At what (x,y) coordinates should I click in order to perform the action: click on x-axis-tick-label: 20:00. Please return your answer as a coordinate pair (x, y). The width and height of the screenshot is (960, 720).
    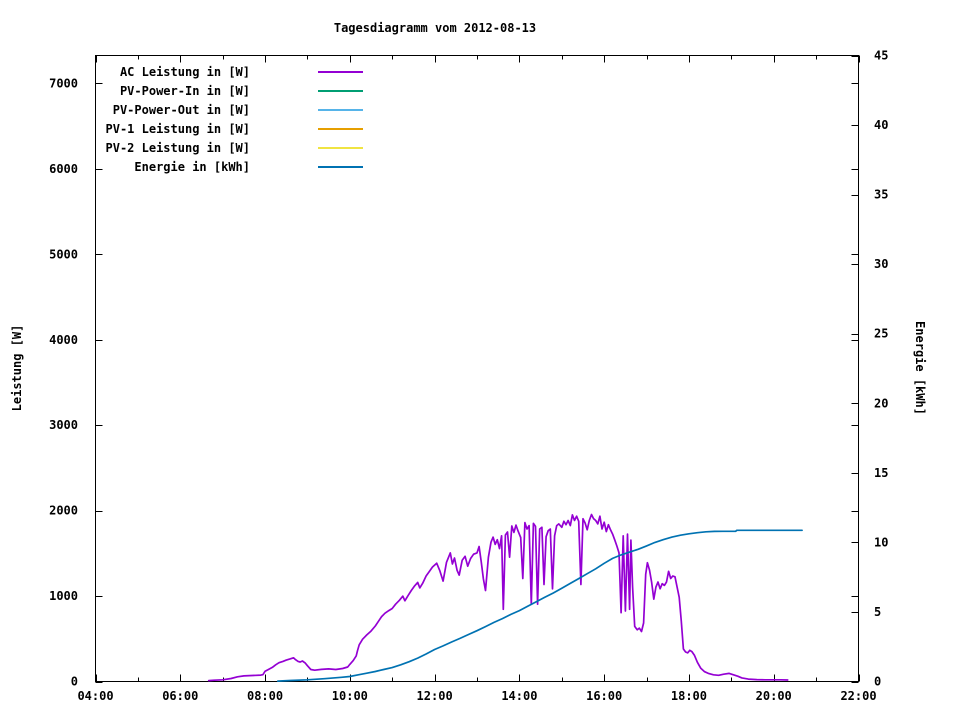
    Looking at the image, I should click on (774, 696).